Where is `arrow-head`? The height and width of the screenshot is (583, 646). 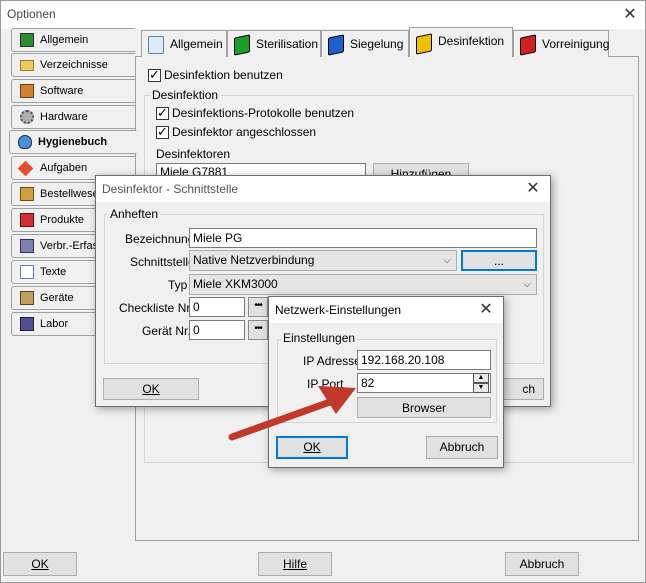 arrow-head is located at coordinates (337, 400).